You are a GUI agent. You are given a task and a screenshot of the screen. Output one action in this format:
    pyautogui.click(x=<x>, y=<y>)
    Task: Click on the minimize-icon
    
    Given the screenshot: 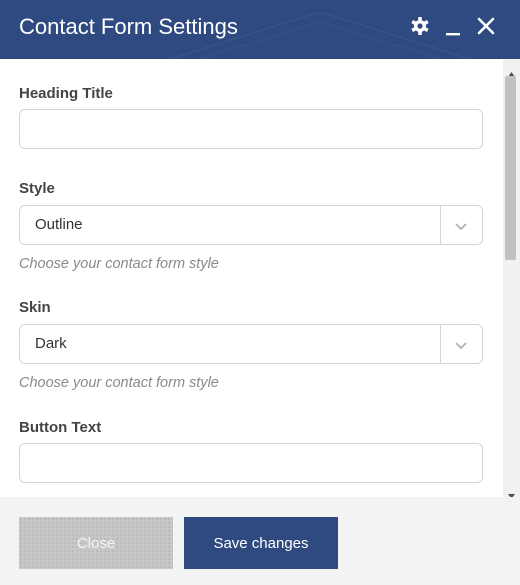 What is the action you would take?
    pyautogui.click(x=453, y=26)
    